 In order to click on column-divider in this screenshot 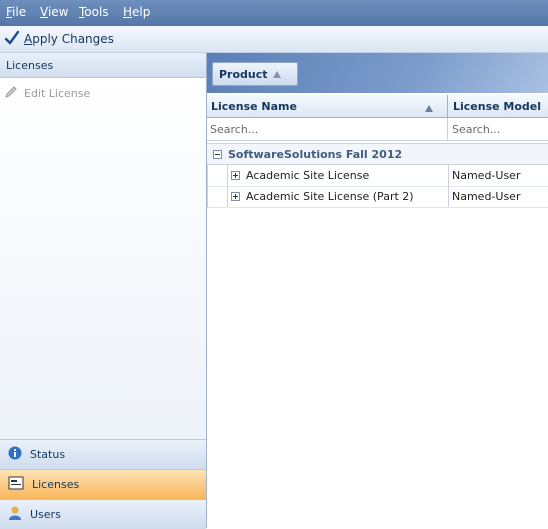, I will do `click(448, 186)`.